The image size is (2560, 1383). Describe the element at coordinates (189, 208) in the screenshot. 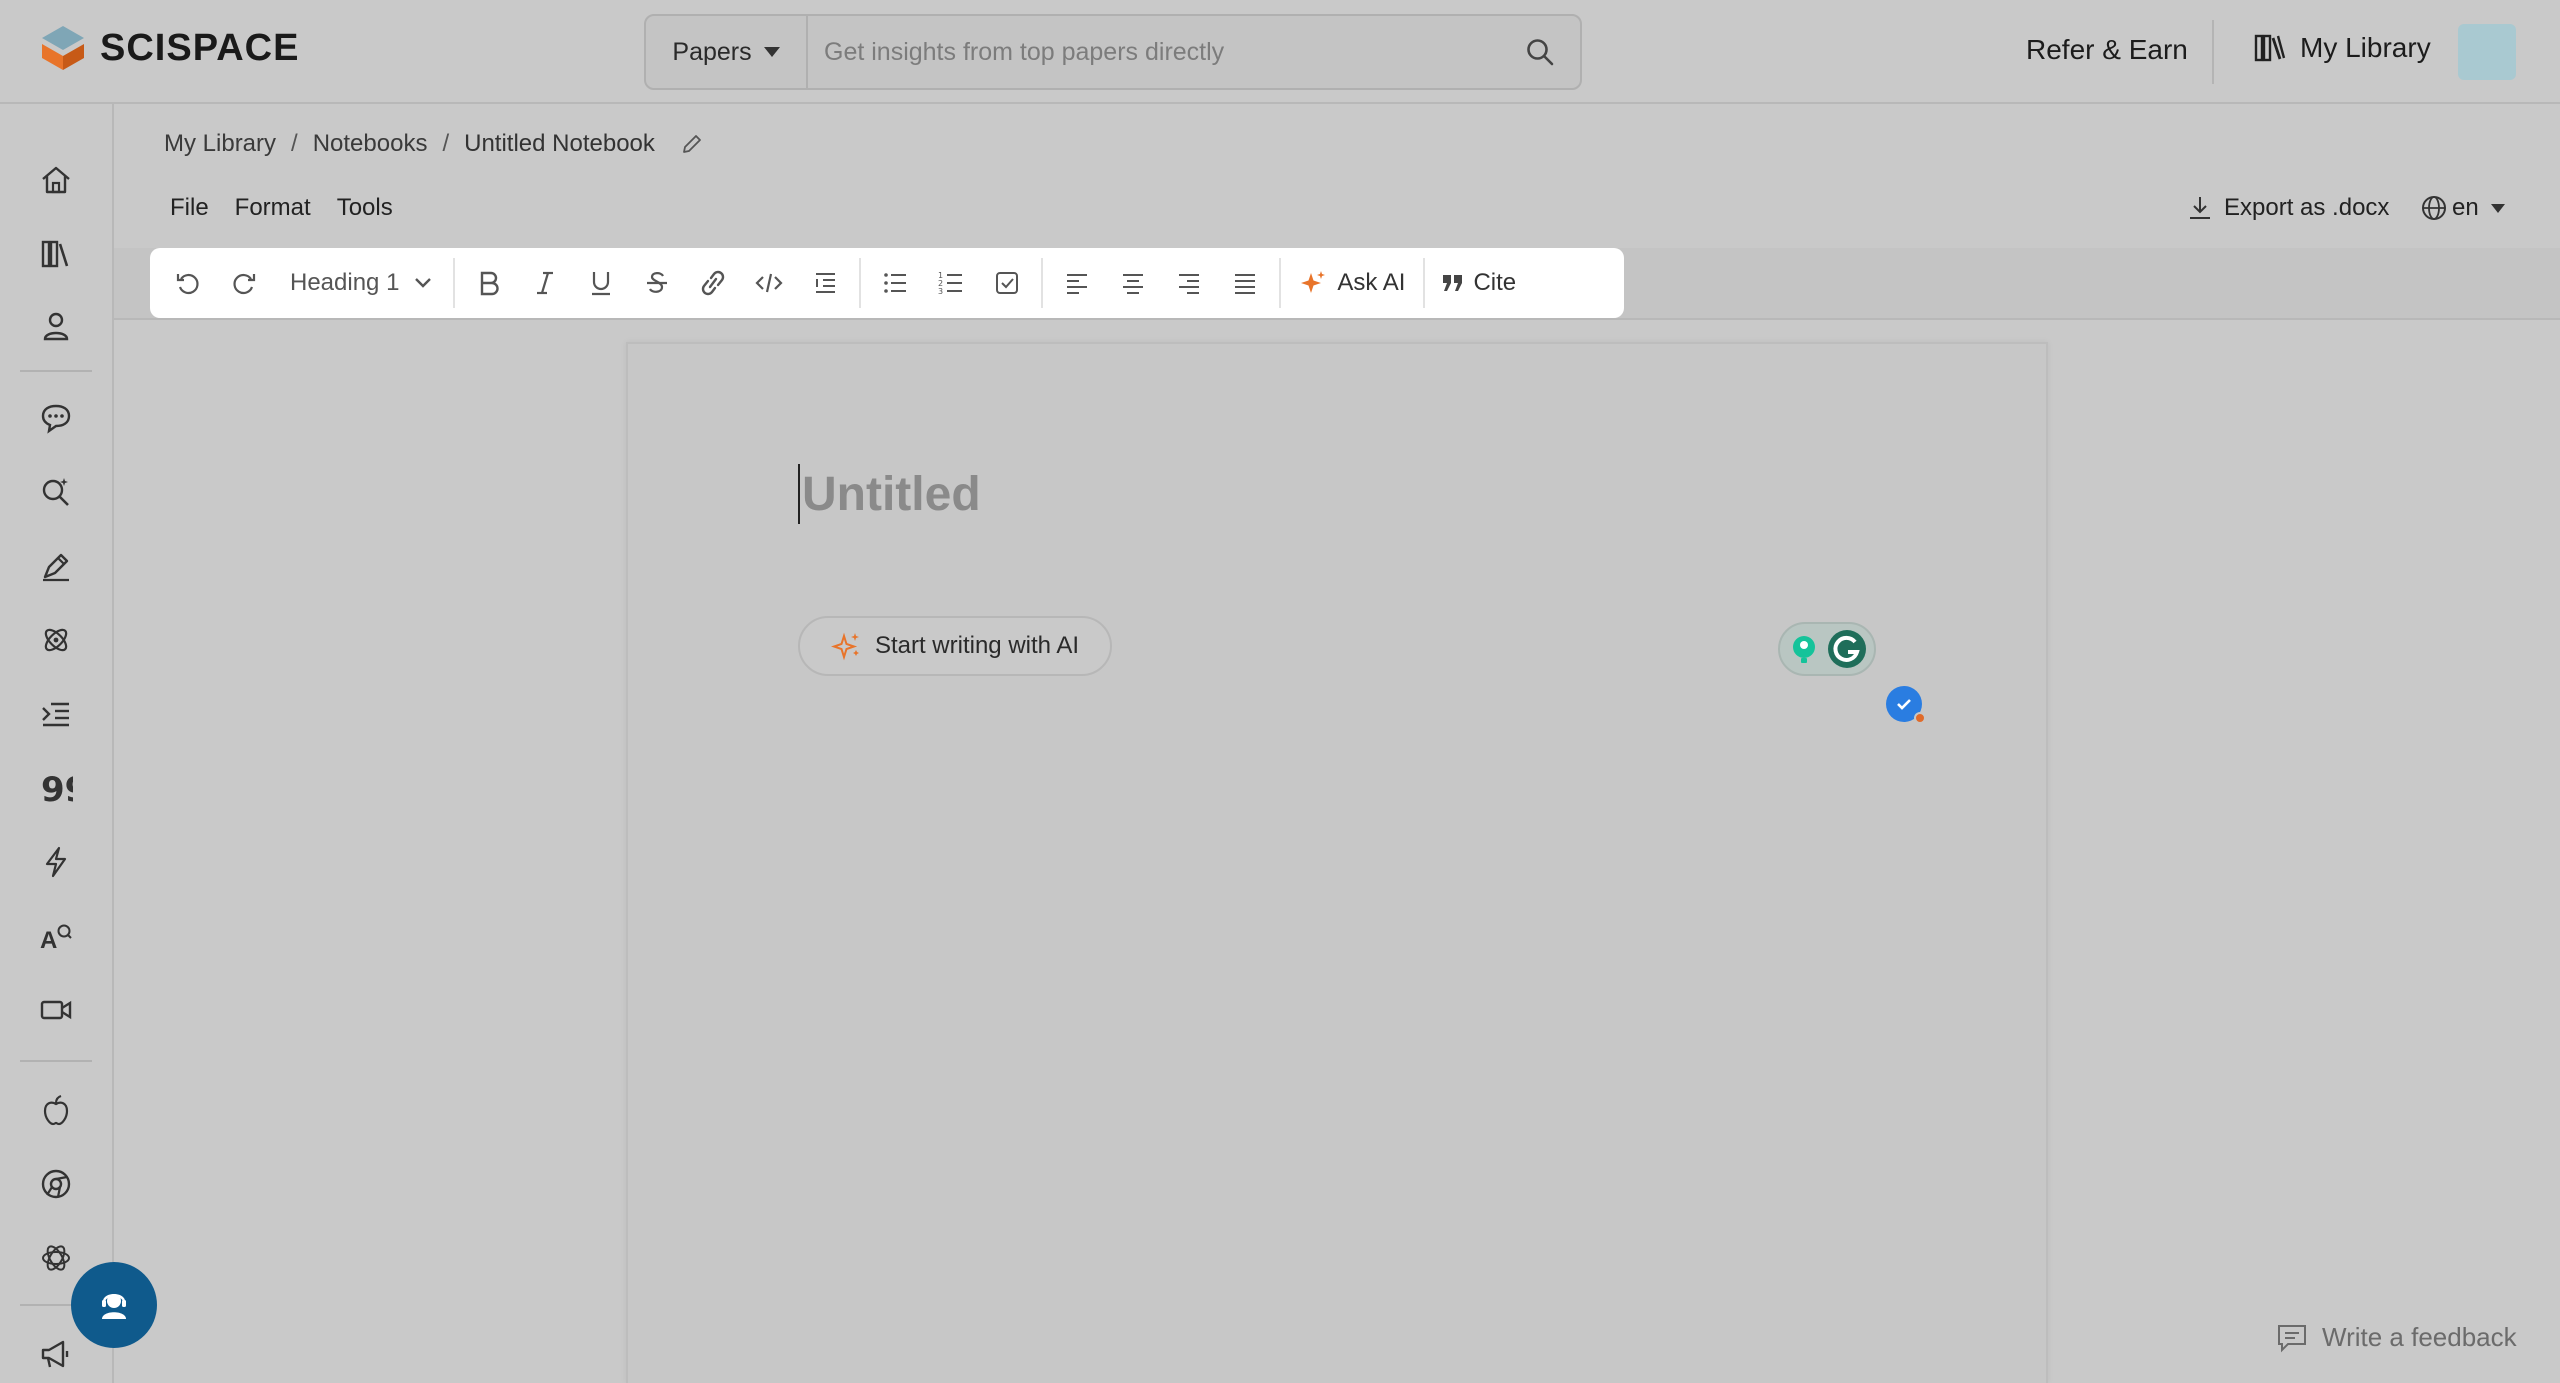

I see `menu-file: File` at that location.